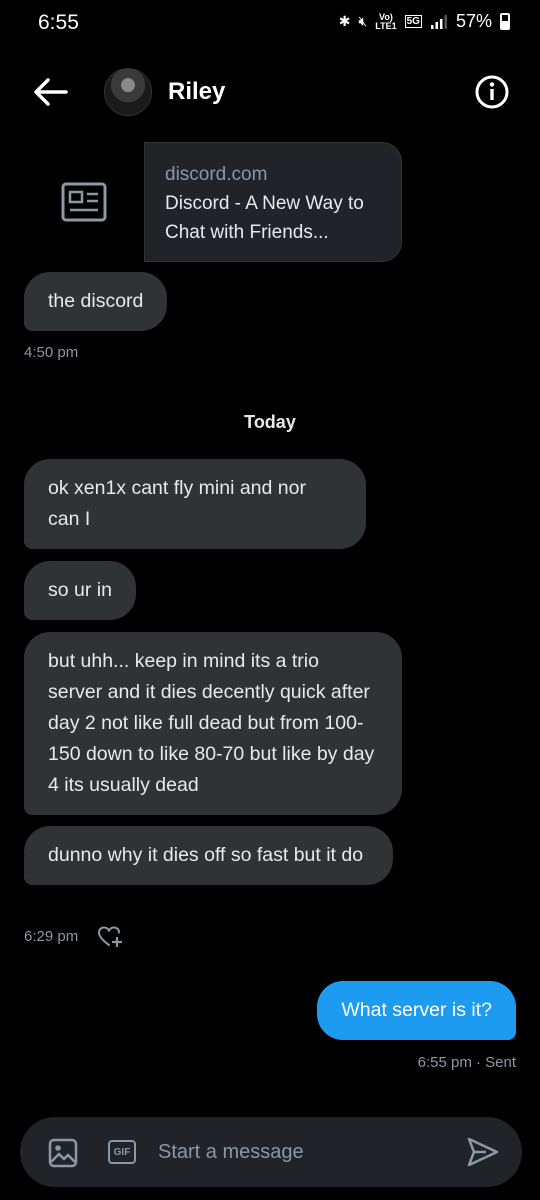 The height and width of the screenshot is (1200, 540). What do you see at coordinates (483, 1152) in the screenshot?
I see `send-icon` at bounding box center [483, 1152].